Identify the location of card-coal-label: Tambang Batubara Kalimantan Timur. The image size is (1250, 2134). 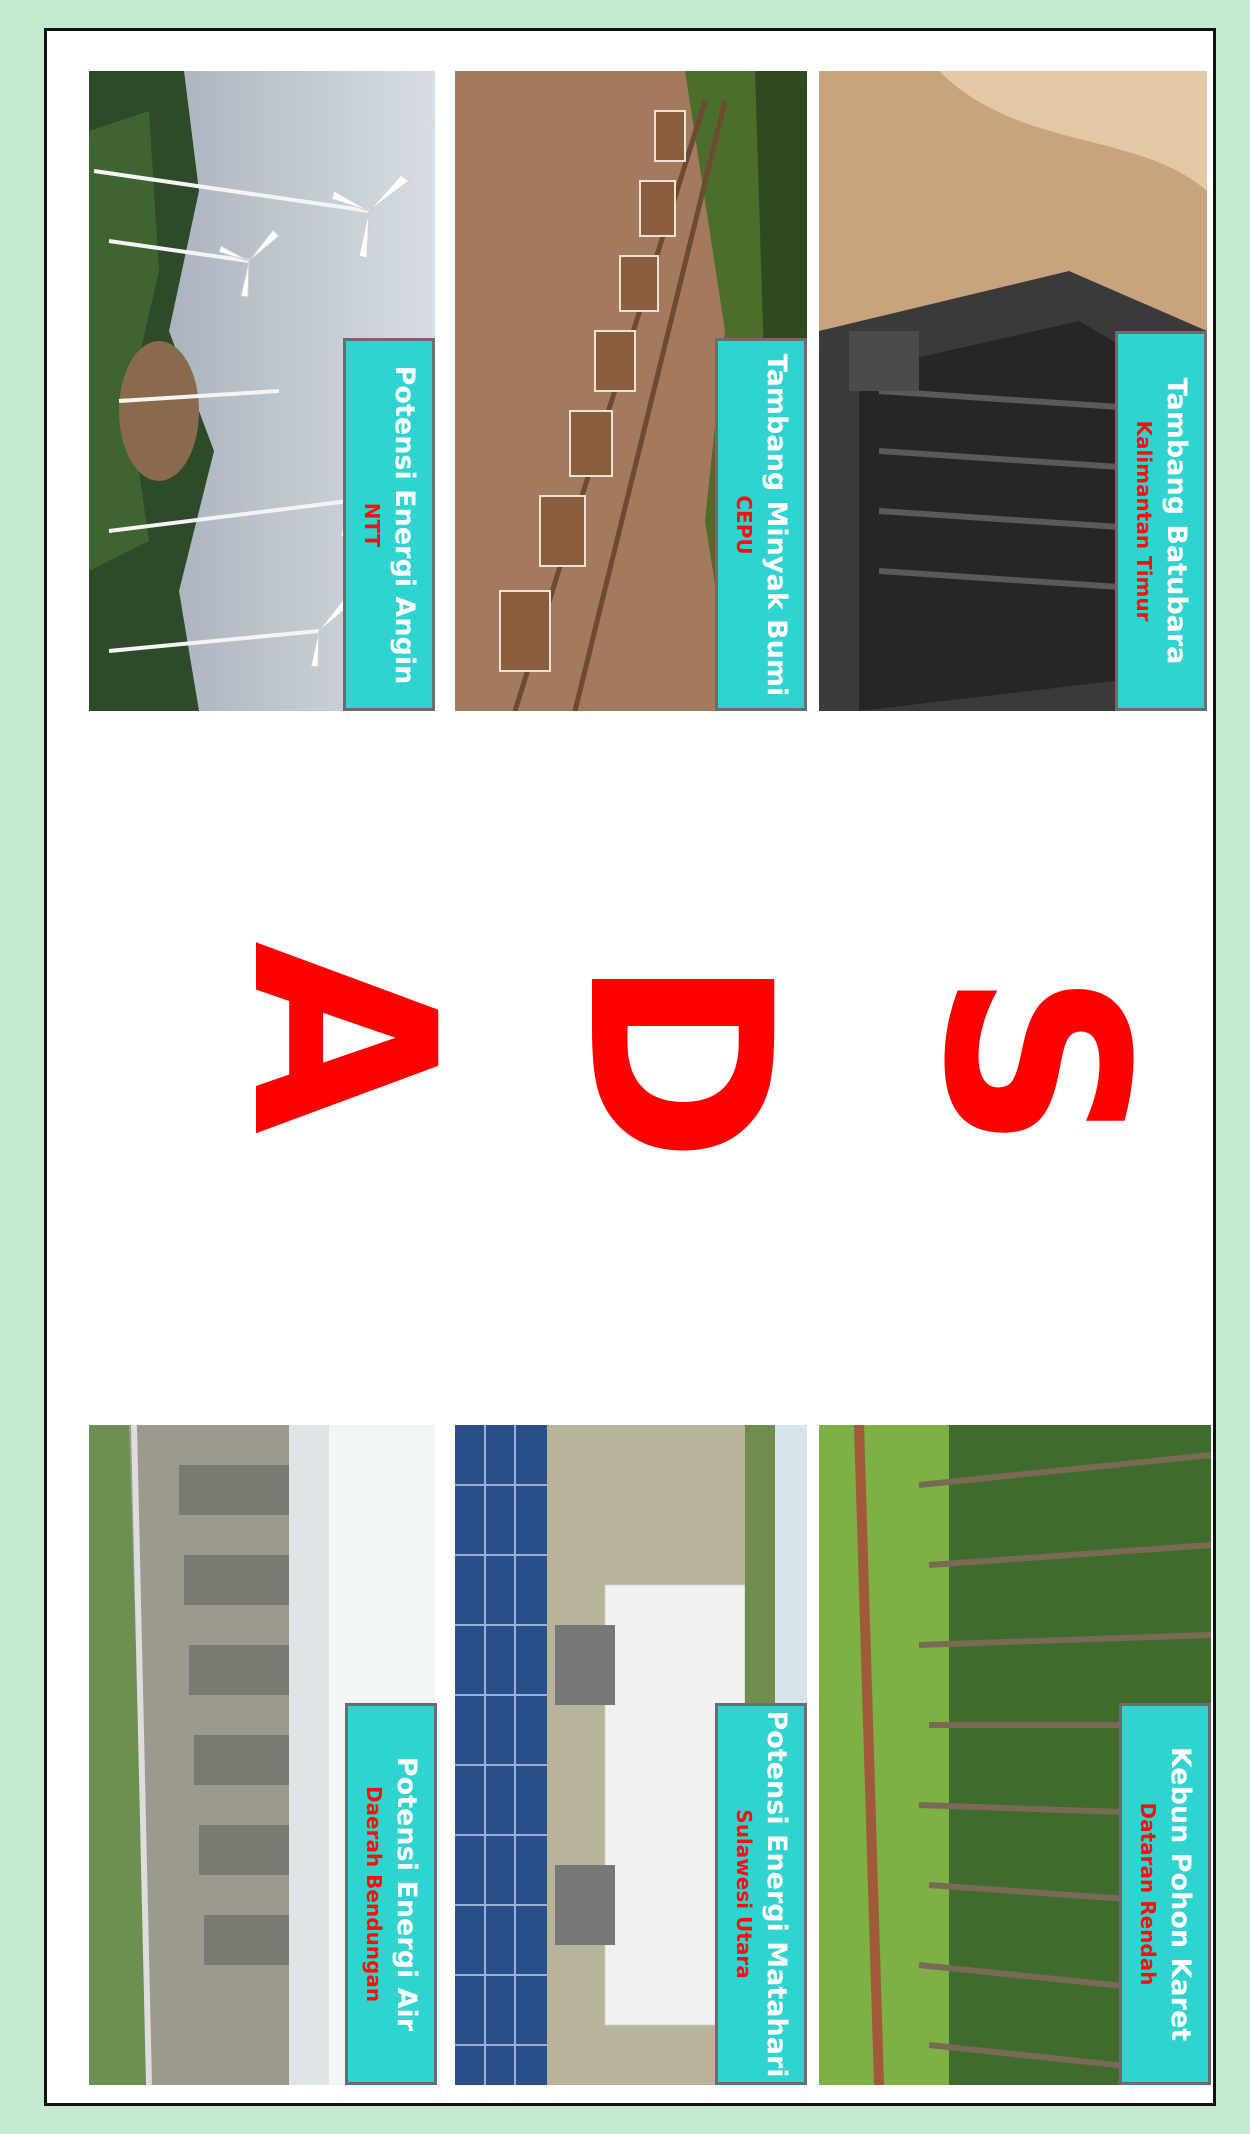
(1161, 521).